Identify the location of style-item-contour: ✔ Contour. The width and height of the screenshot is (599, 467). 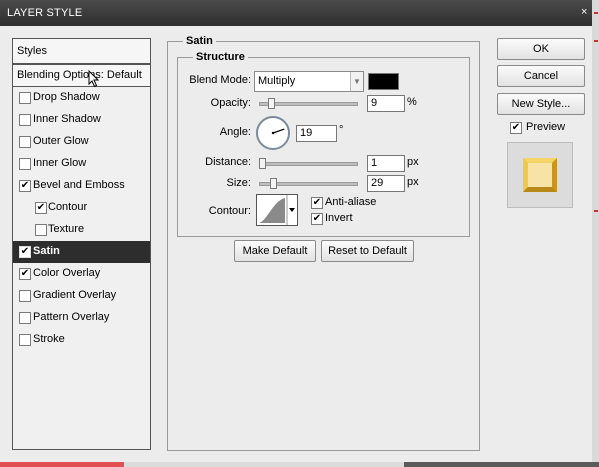
(81, 208).